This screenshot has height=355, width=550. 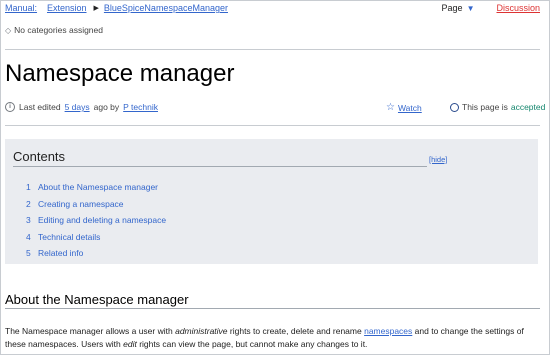 What do you see at coordinates (77, 107) in the screenshot?
I see `last-edited-time-link: 5 days` at bounding box center [77, 107].